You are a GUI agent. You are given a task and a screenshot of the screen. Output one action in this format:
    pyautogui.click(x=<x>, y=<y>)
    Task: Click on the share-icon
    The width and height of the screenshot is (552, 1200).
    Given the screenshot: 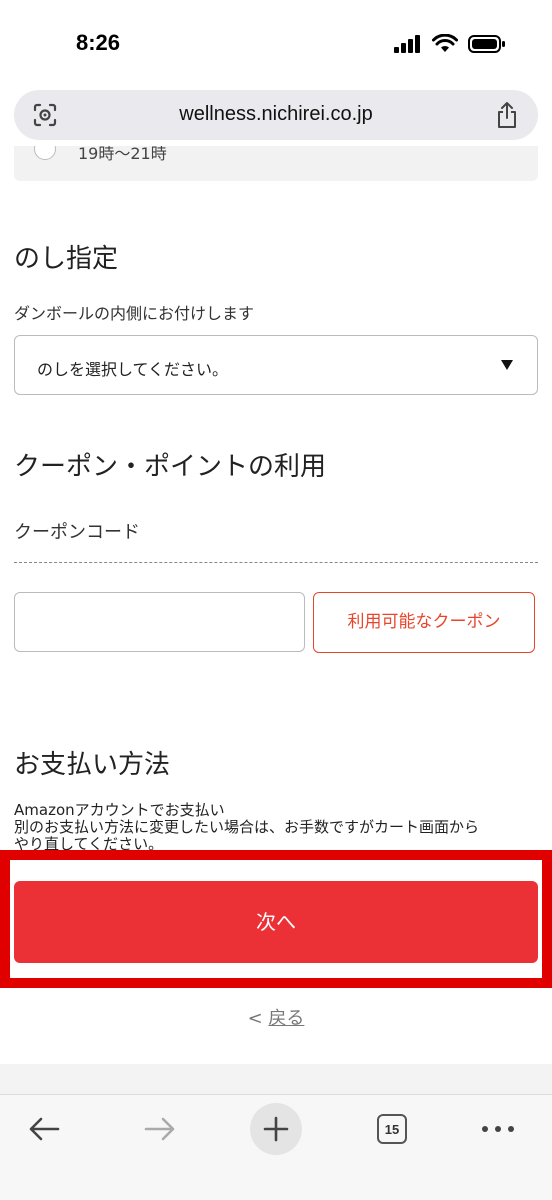 What is the action you would take?
    pyautogui.click(x=507, y=115)
    